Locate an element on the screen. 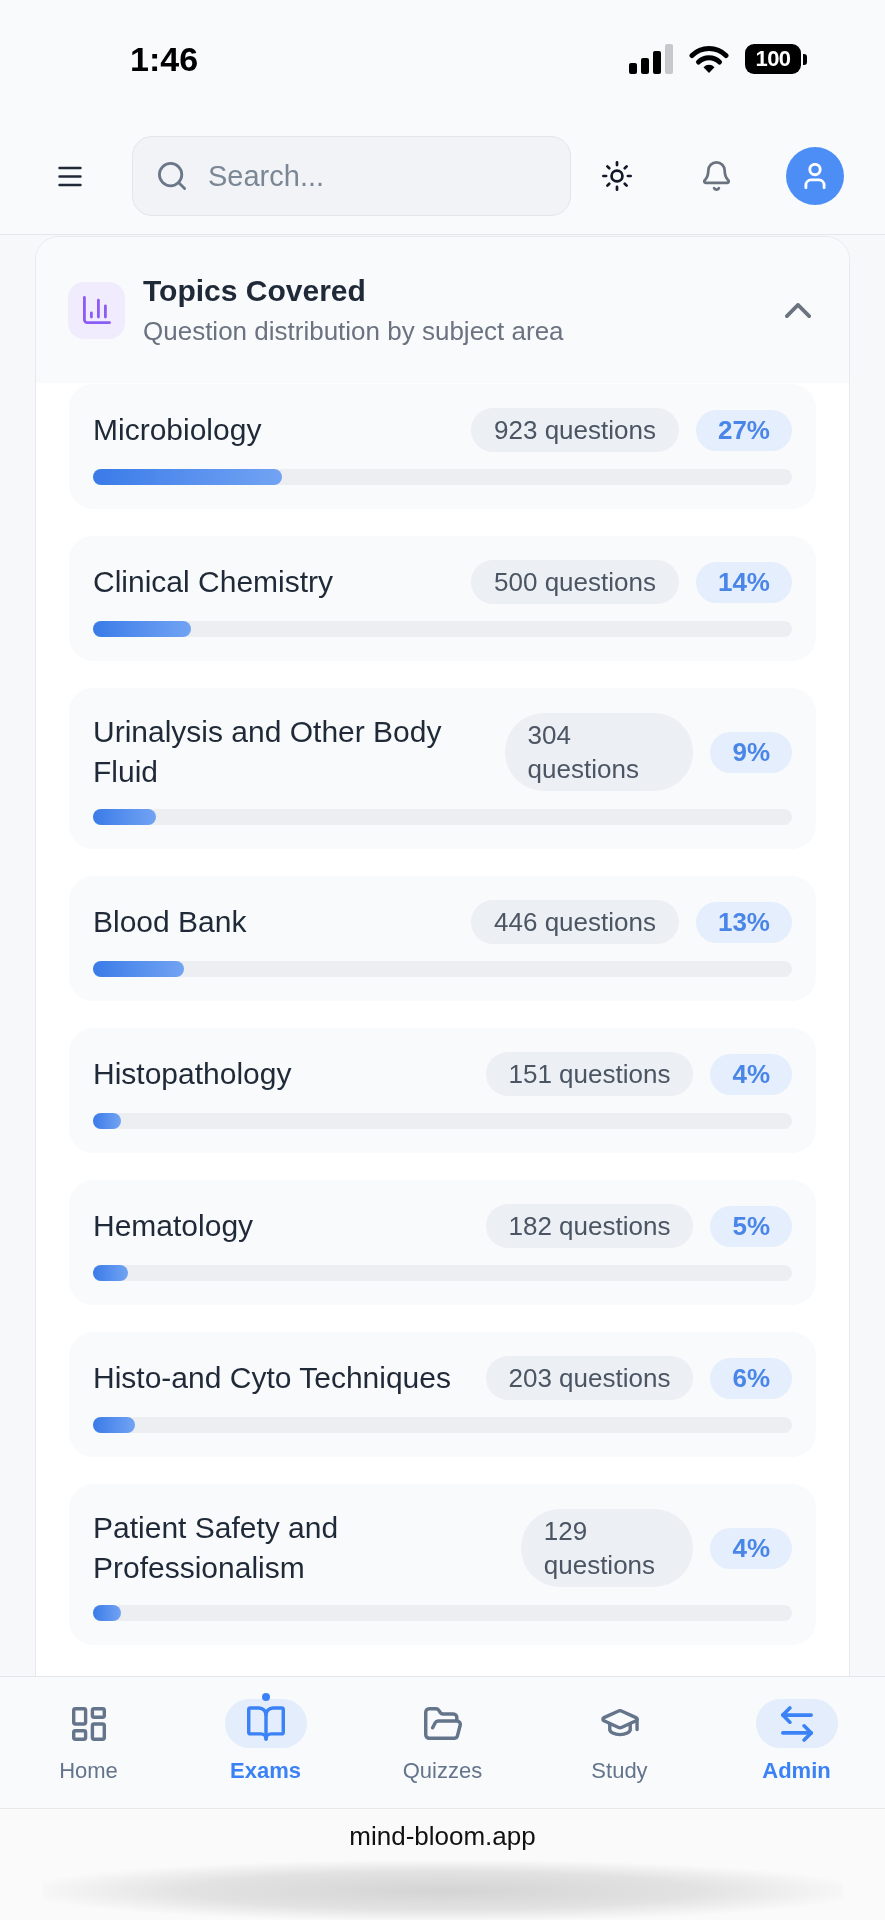 The image size is (885, 1920). percent-badge: 14% is located at coordinates (743, 582).